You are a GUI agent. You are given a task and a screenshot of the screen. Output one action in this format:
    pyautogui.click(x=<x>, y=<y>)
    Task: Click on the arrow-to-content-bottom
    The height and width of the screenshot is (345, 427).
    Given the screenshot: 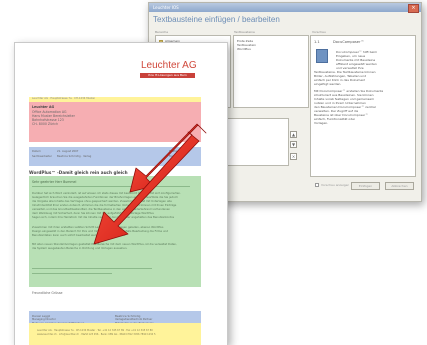 What is the action you would take?
    pyautogui.click(x=146, y=188)
    